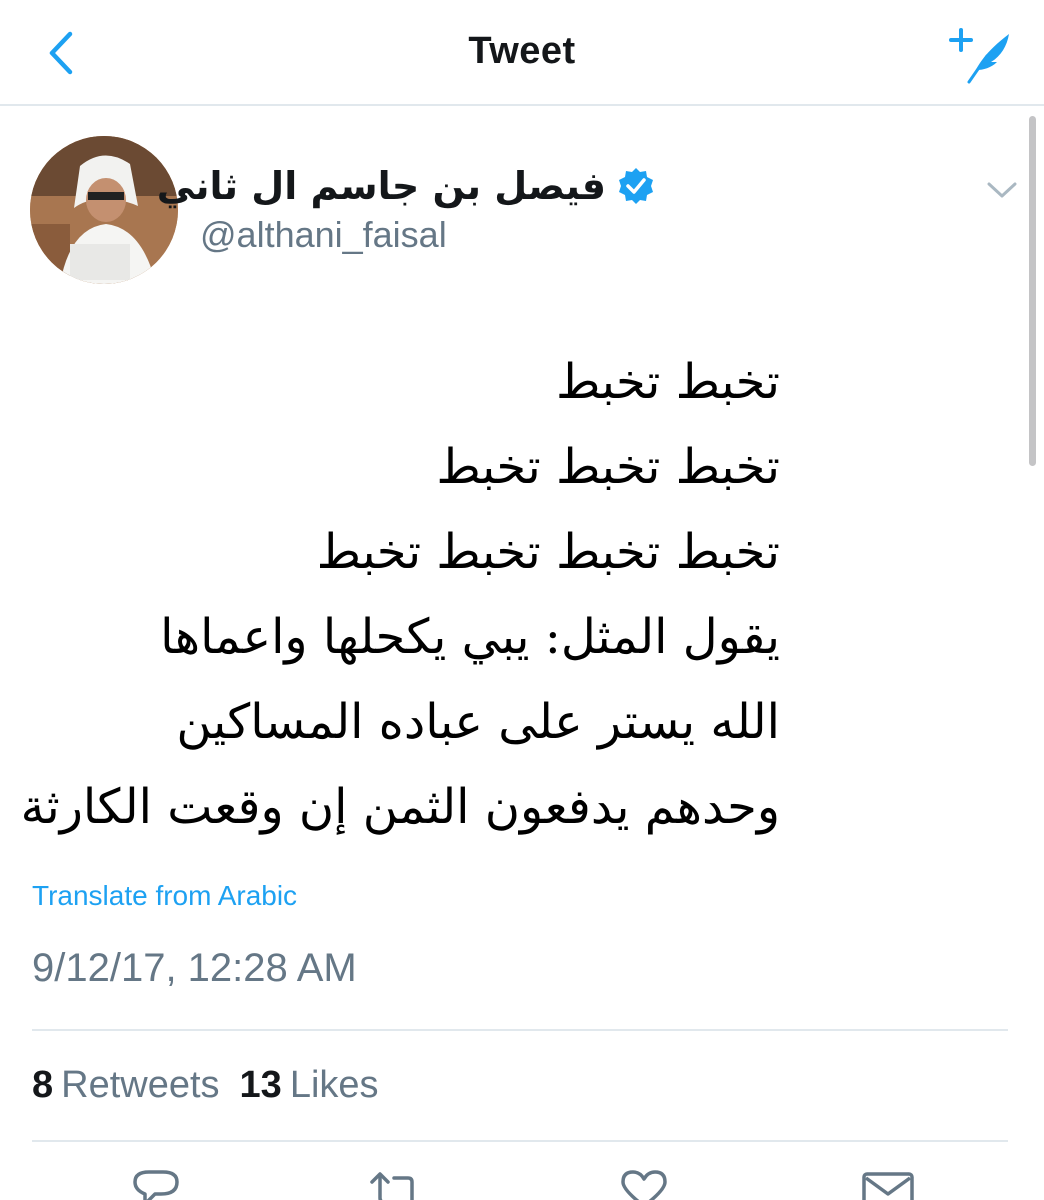 This screenshot has height=1200, width=1044. What do you see at coordinates (478, 722) in the screenshot?
I see `tweet-text-line: الله يستر على عباده المساكين` at bounding box center [478, 722].